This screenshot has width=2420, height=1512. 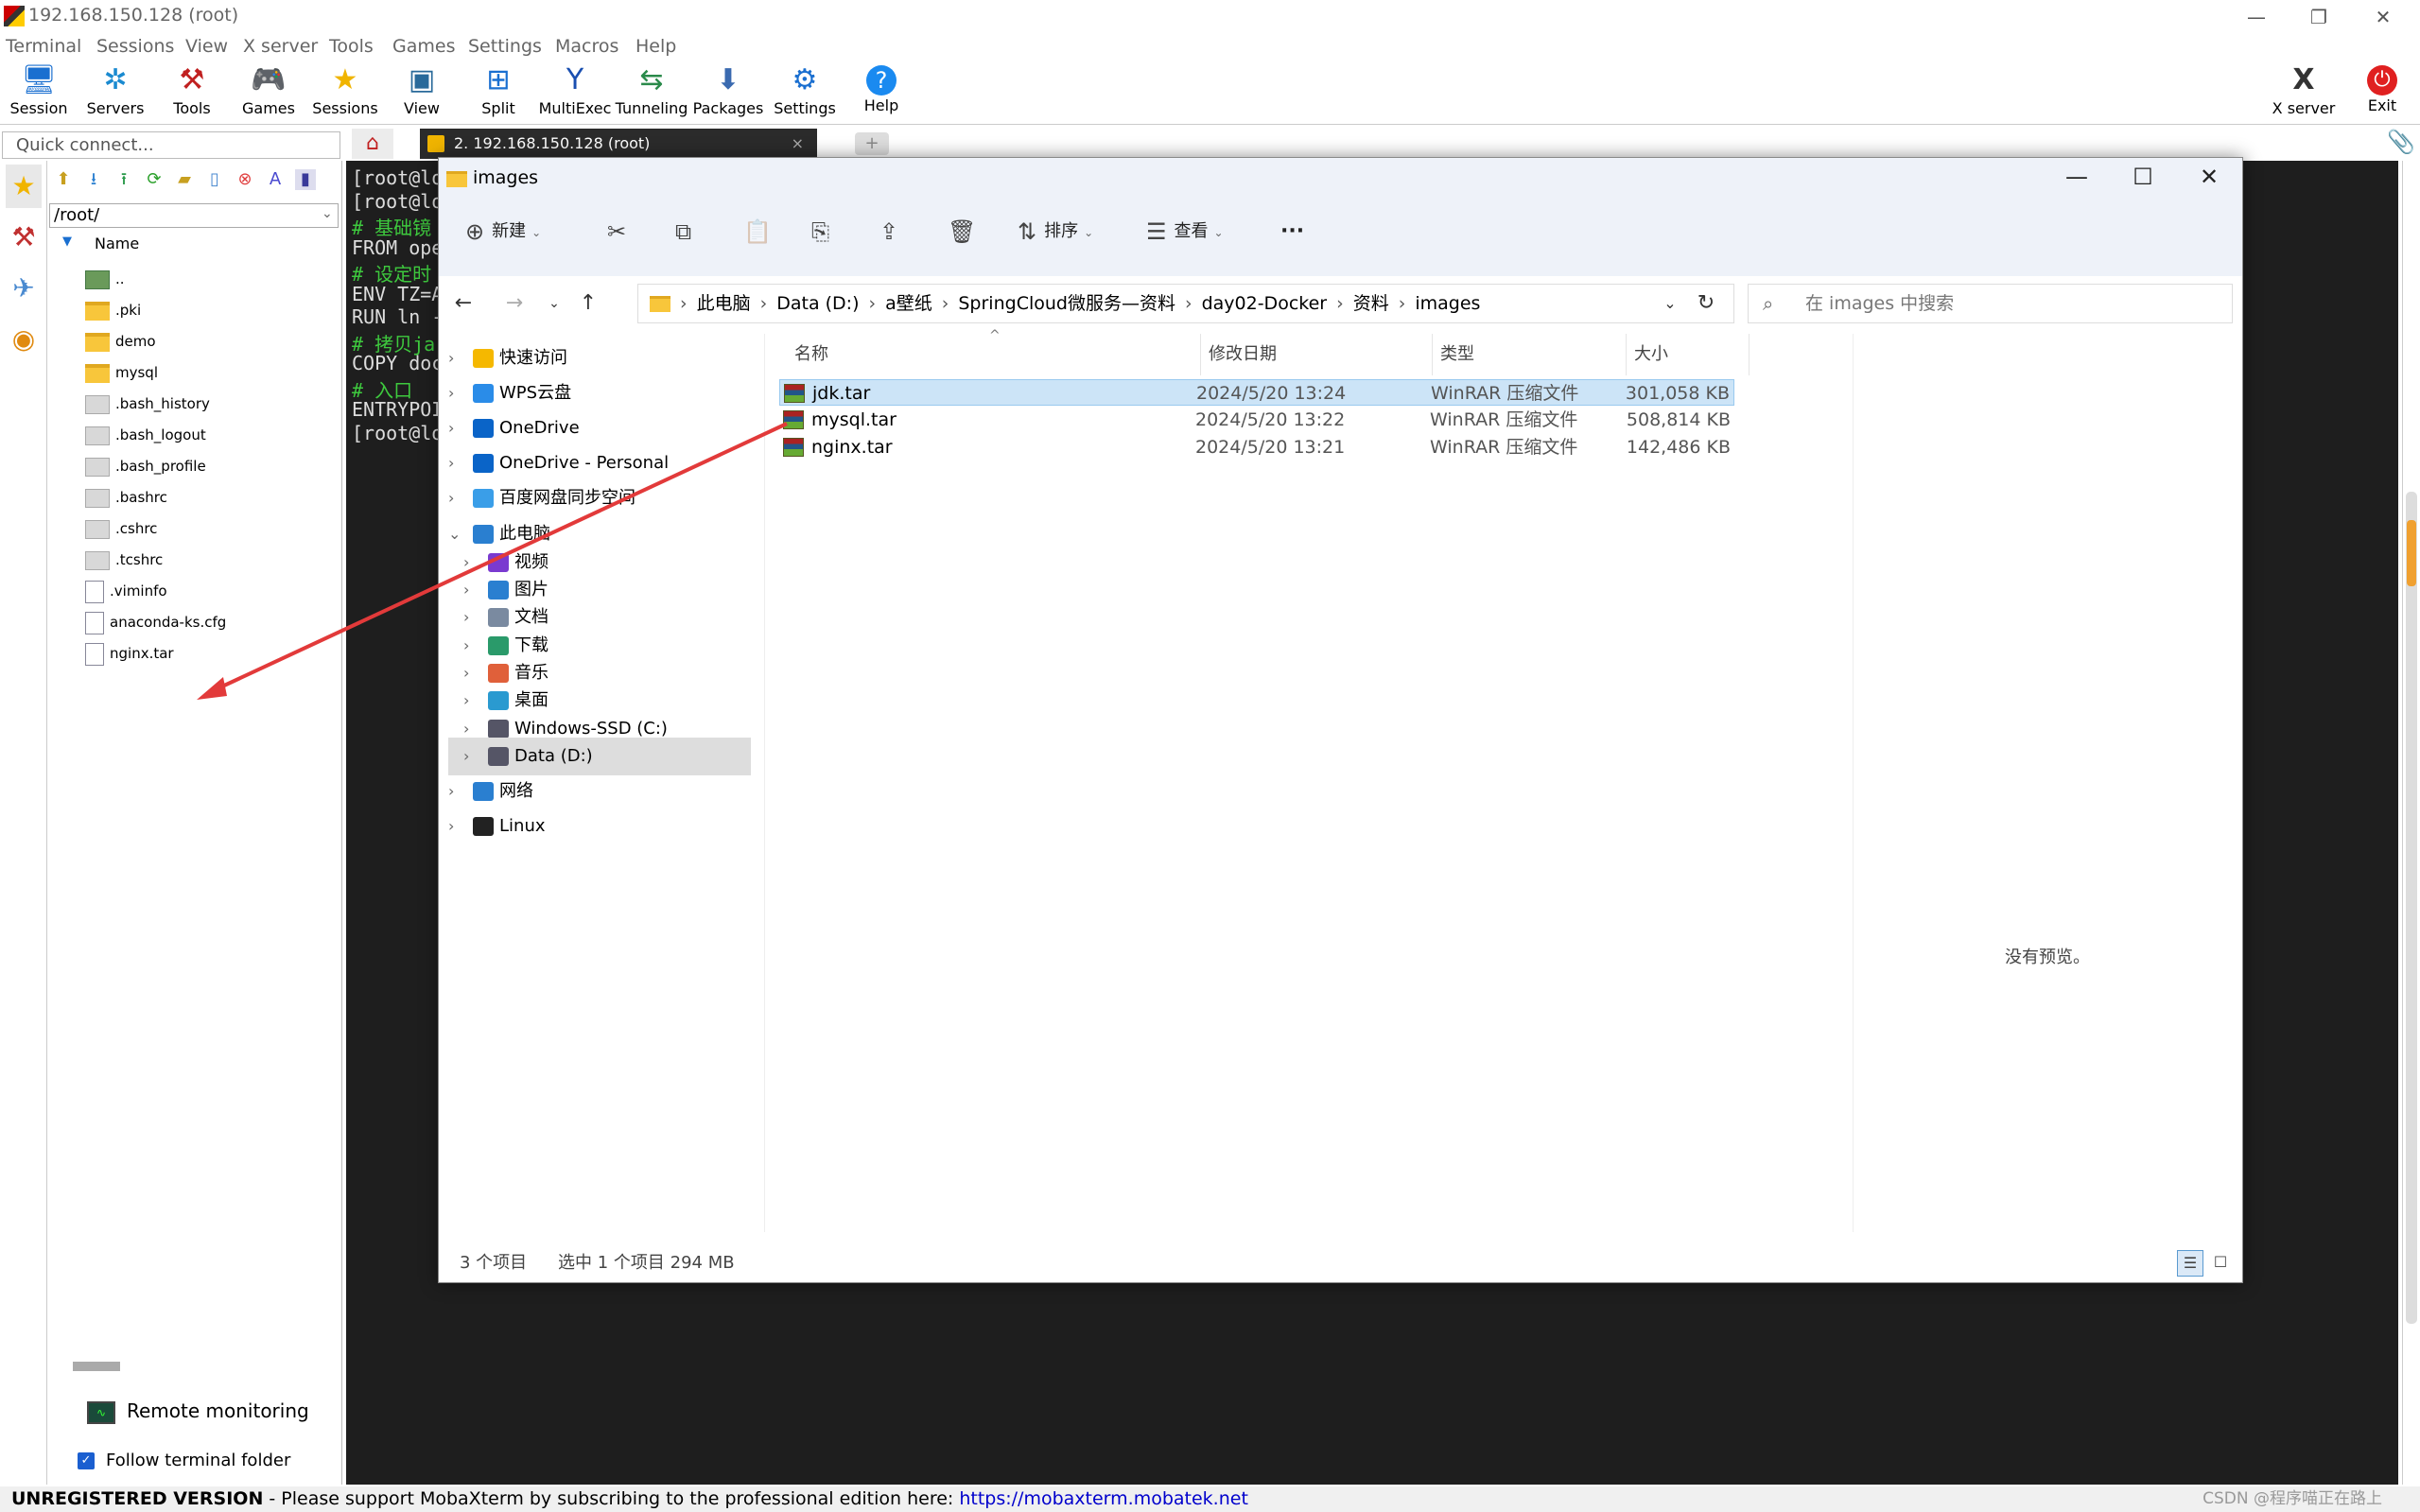 What do you see at coordinates (24, 288) in the screenshot?
I see `send-side-icon: ✈` at bounding box center [24, 288].